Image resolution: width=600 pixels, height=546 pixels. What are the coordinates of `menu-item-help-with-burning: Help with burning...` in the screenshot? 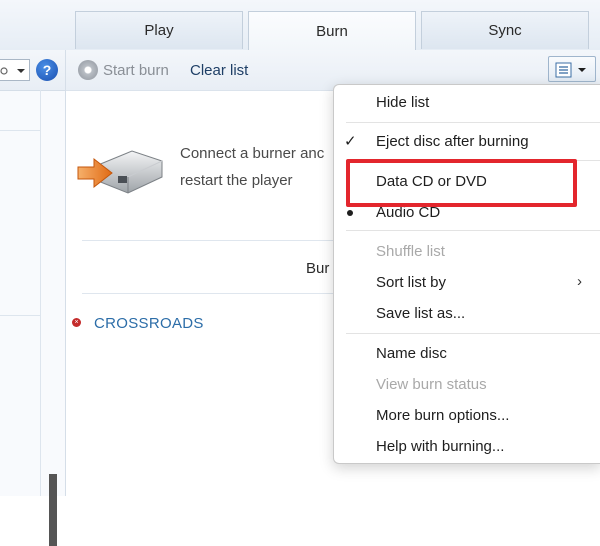 It's located at (440, 446).